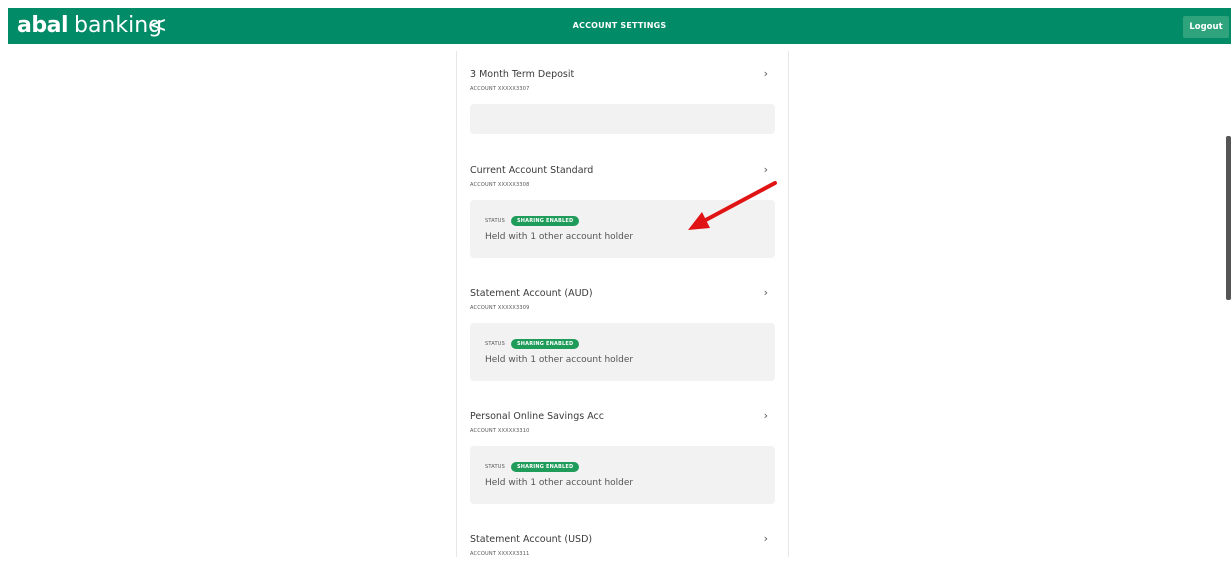 This screenshot has height=577, width=1231. I want to click on chevron-left-icon: <, so click(158, 25).